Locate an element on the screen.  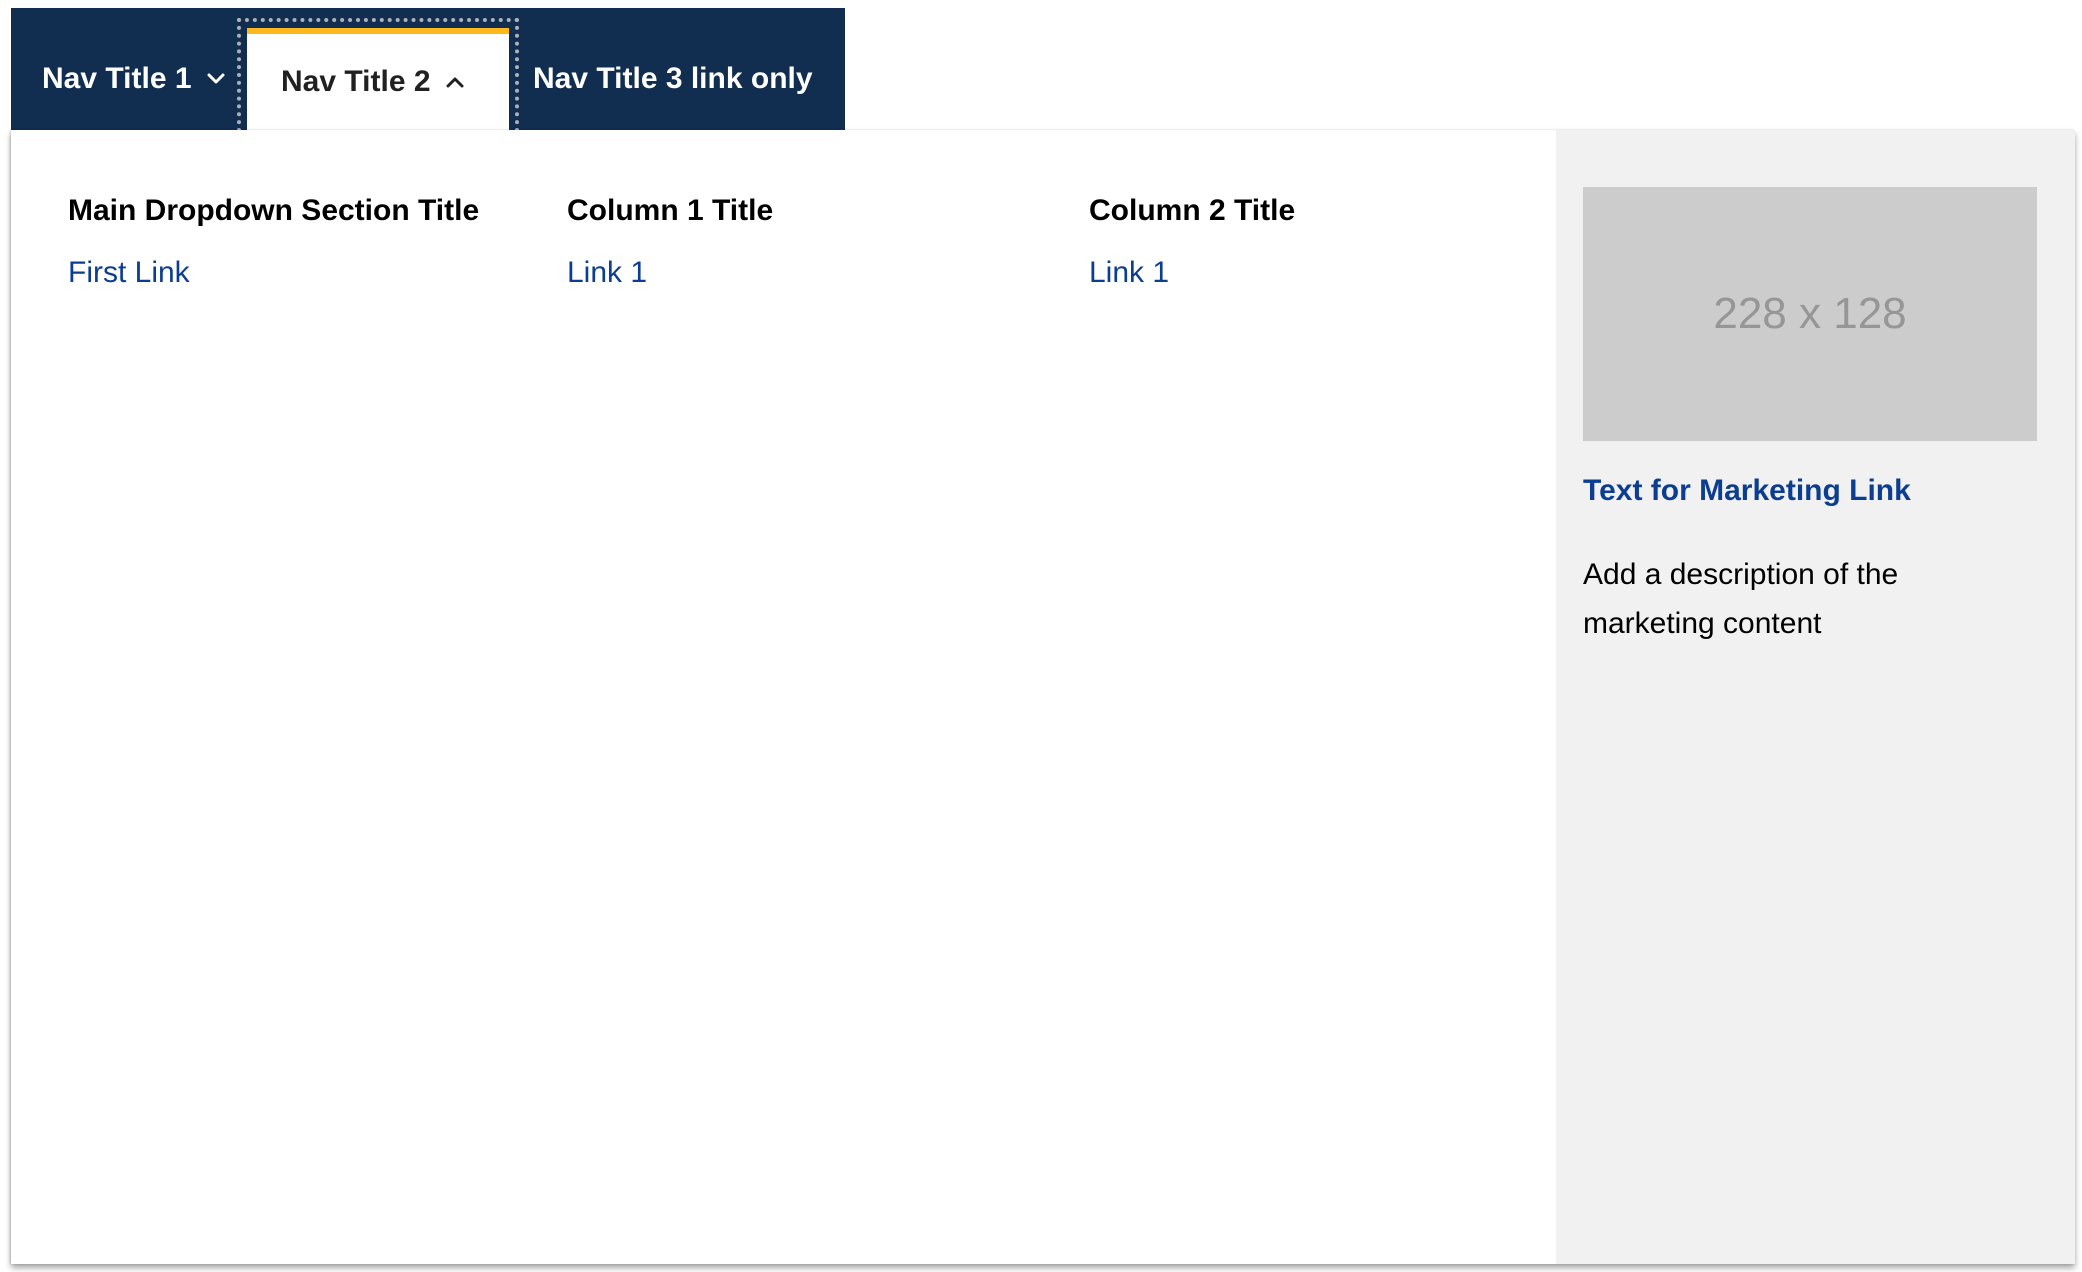
nav-item-title-3-link: Nav Title 3 link only is located at coordinates (677, 69).